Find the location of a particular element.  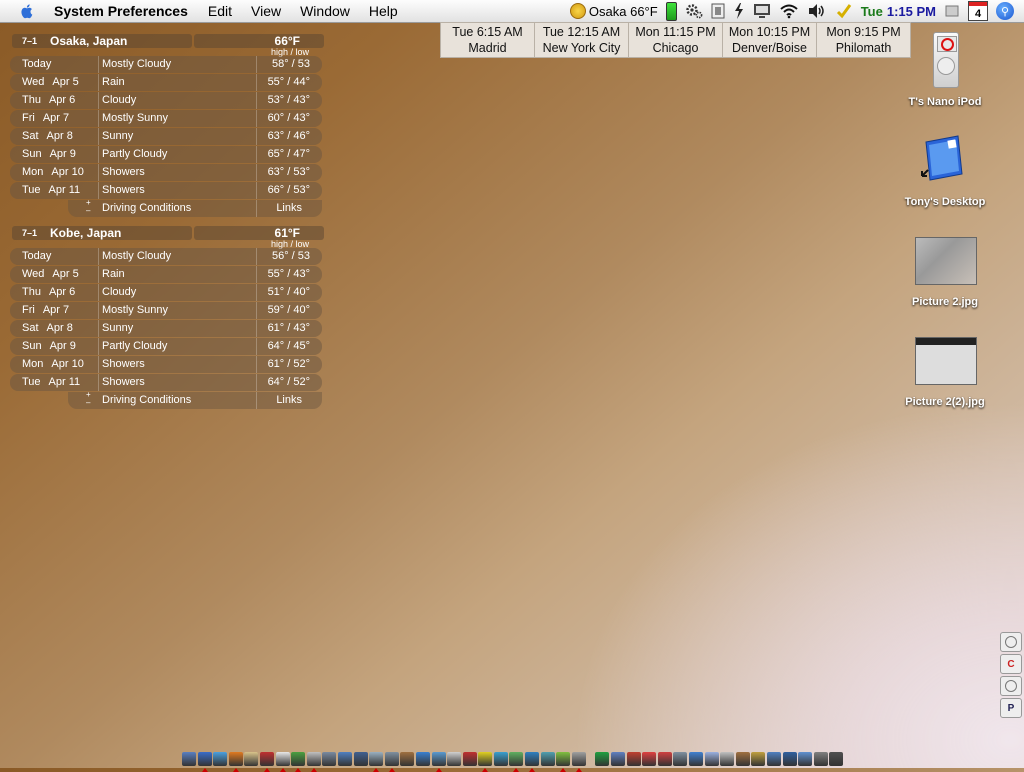

forecast-temp: 63° / 46° is located at coordinates (288, 136).